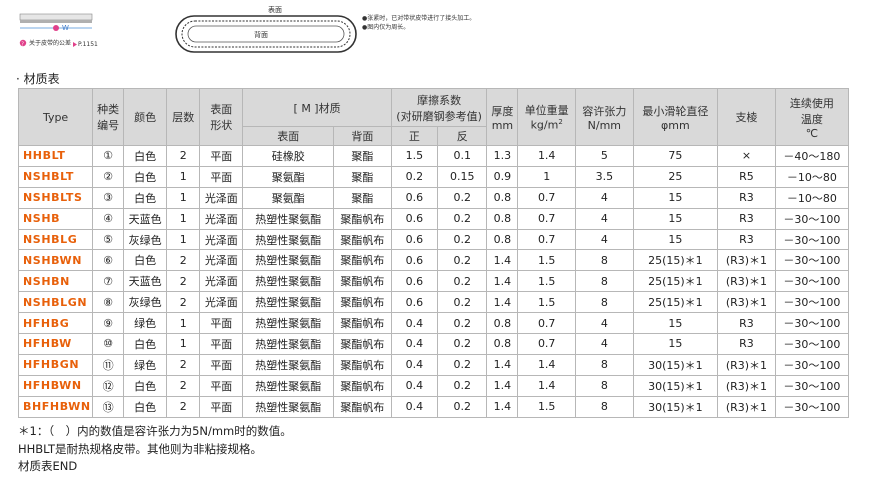  Describe the element at coordinates (812, 176) in the screenshot. I see `cell-temp: －10～80` at that location.